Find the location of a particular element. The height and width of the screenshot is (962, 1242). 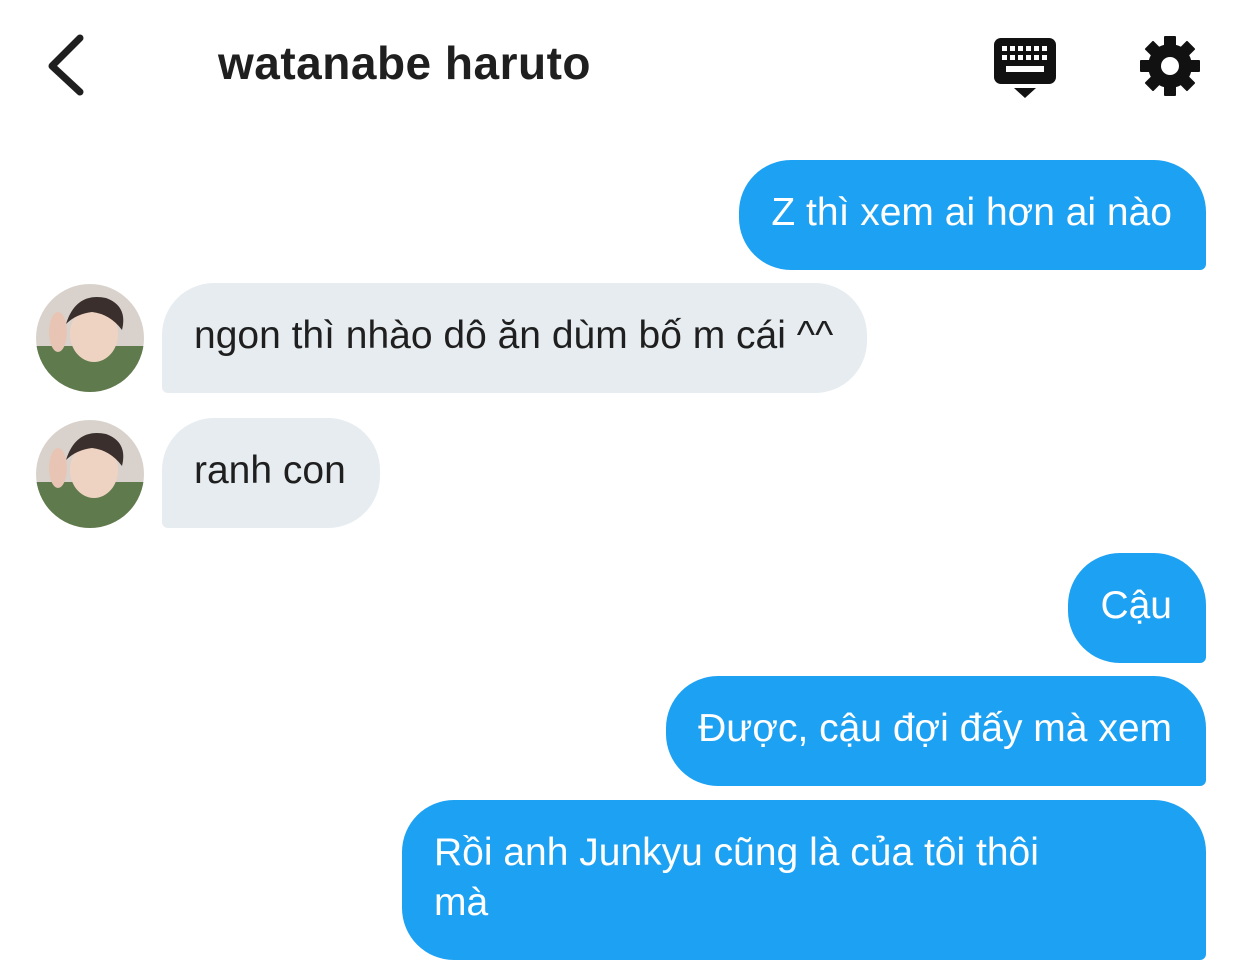

message-bubble-received: ngon thì nhào dô ăn dùm bố m cái ^^ is located at coordinates (515, 338).